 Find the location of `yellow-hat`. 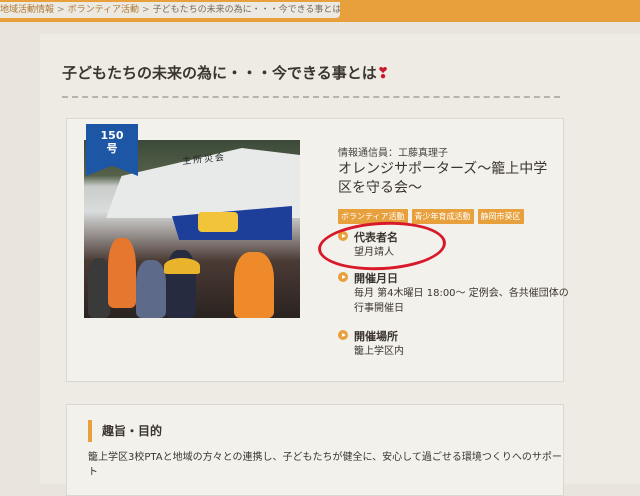

yellow-hat is located at coordinates (182, 266).